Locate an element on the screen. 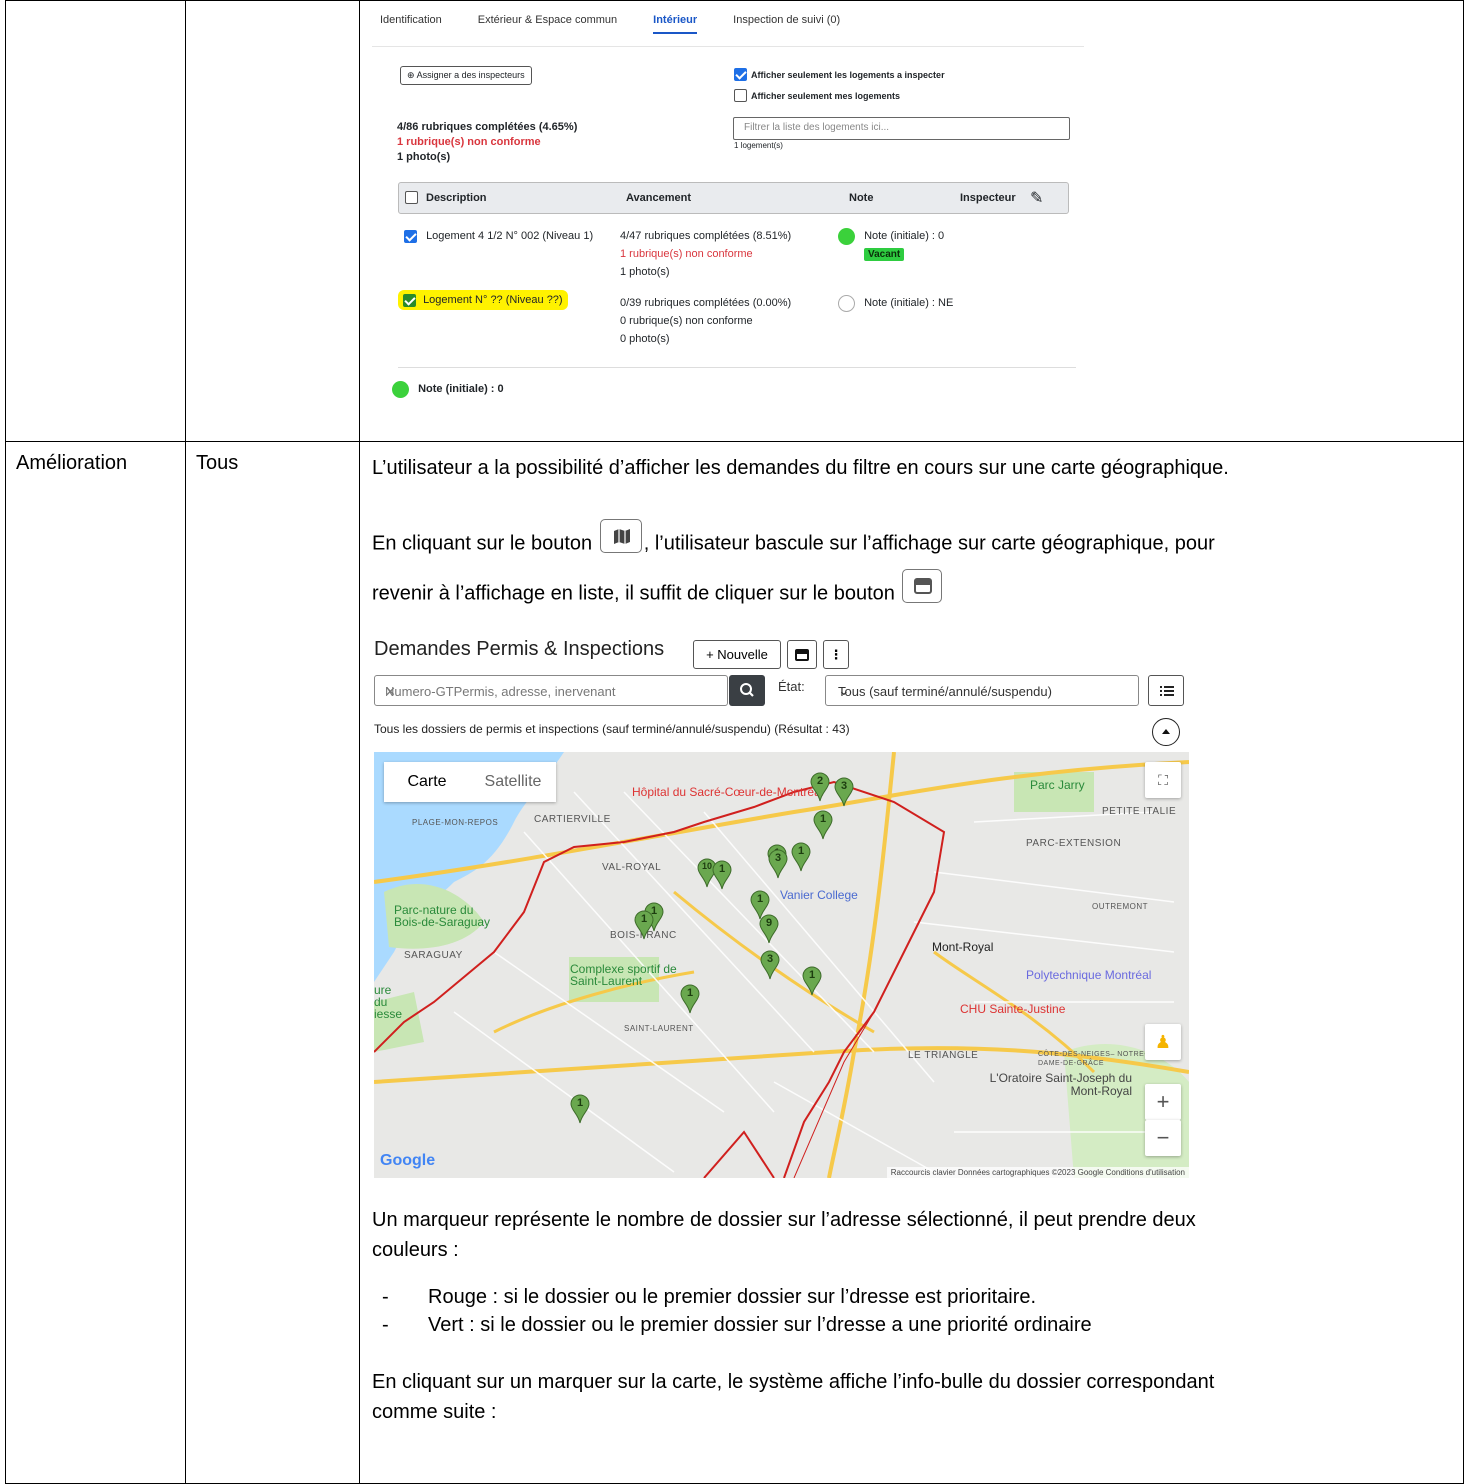 The height and width of the screenshot is (1484, 1469). park-label: Complexe sportif de Saint-Laurent is located at coordinates (623, 975).